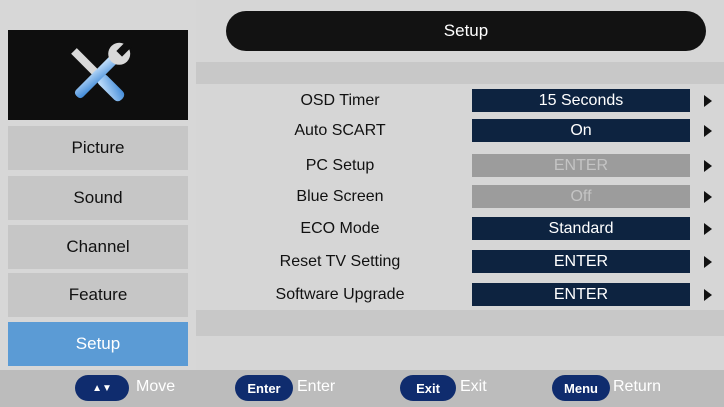 This screenshot has height=407, width=724. Describe the element at coordinates (340, 228) in the screenshot. I see `setting-label: ECO Mode` at that location.